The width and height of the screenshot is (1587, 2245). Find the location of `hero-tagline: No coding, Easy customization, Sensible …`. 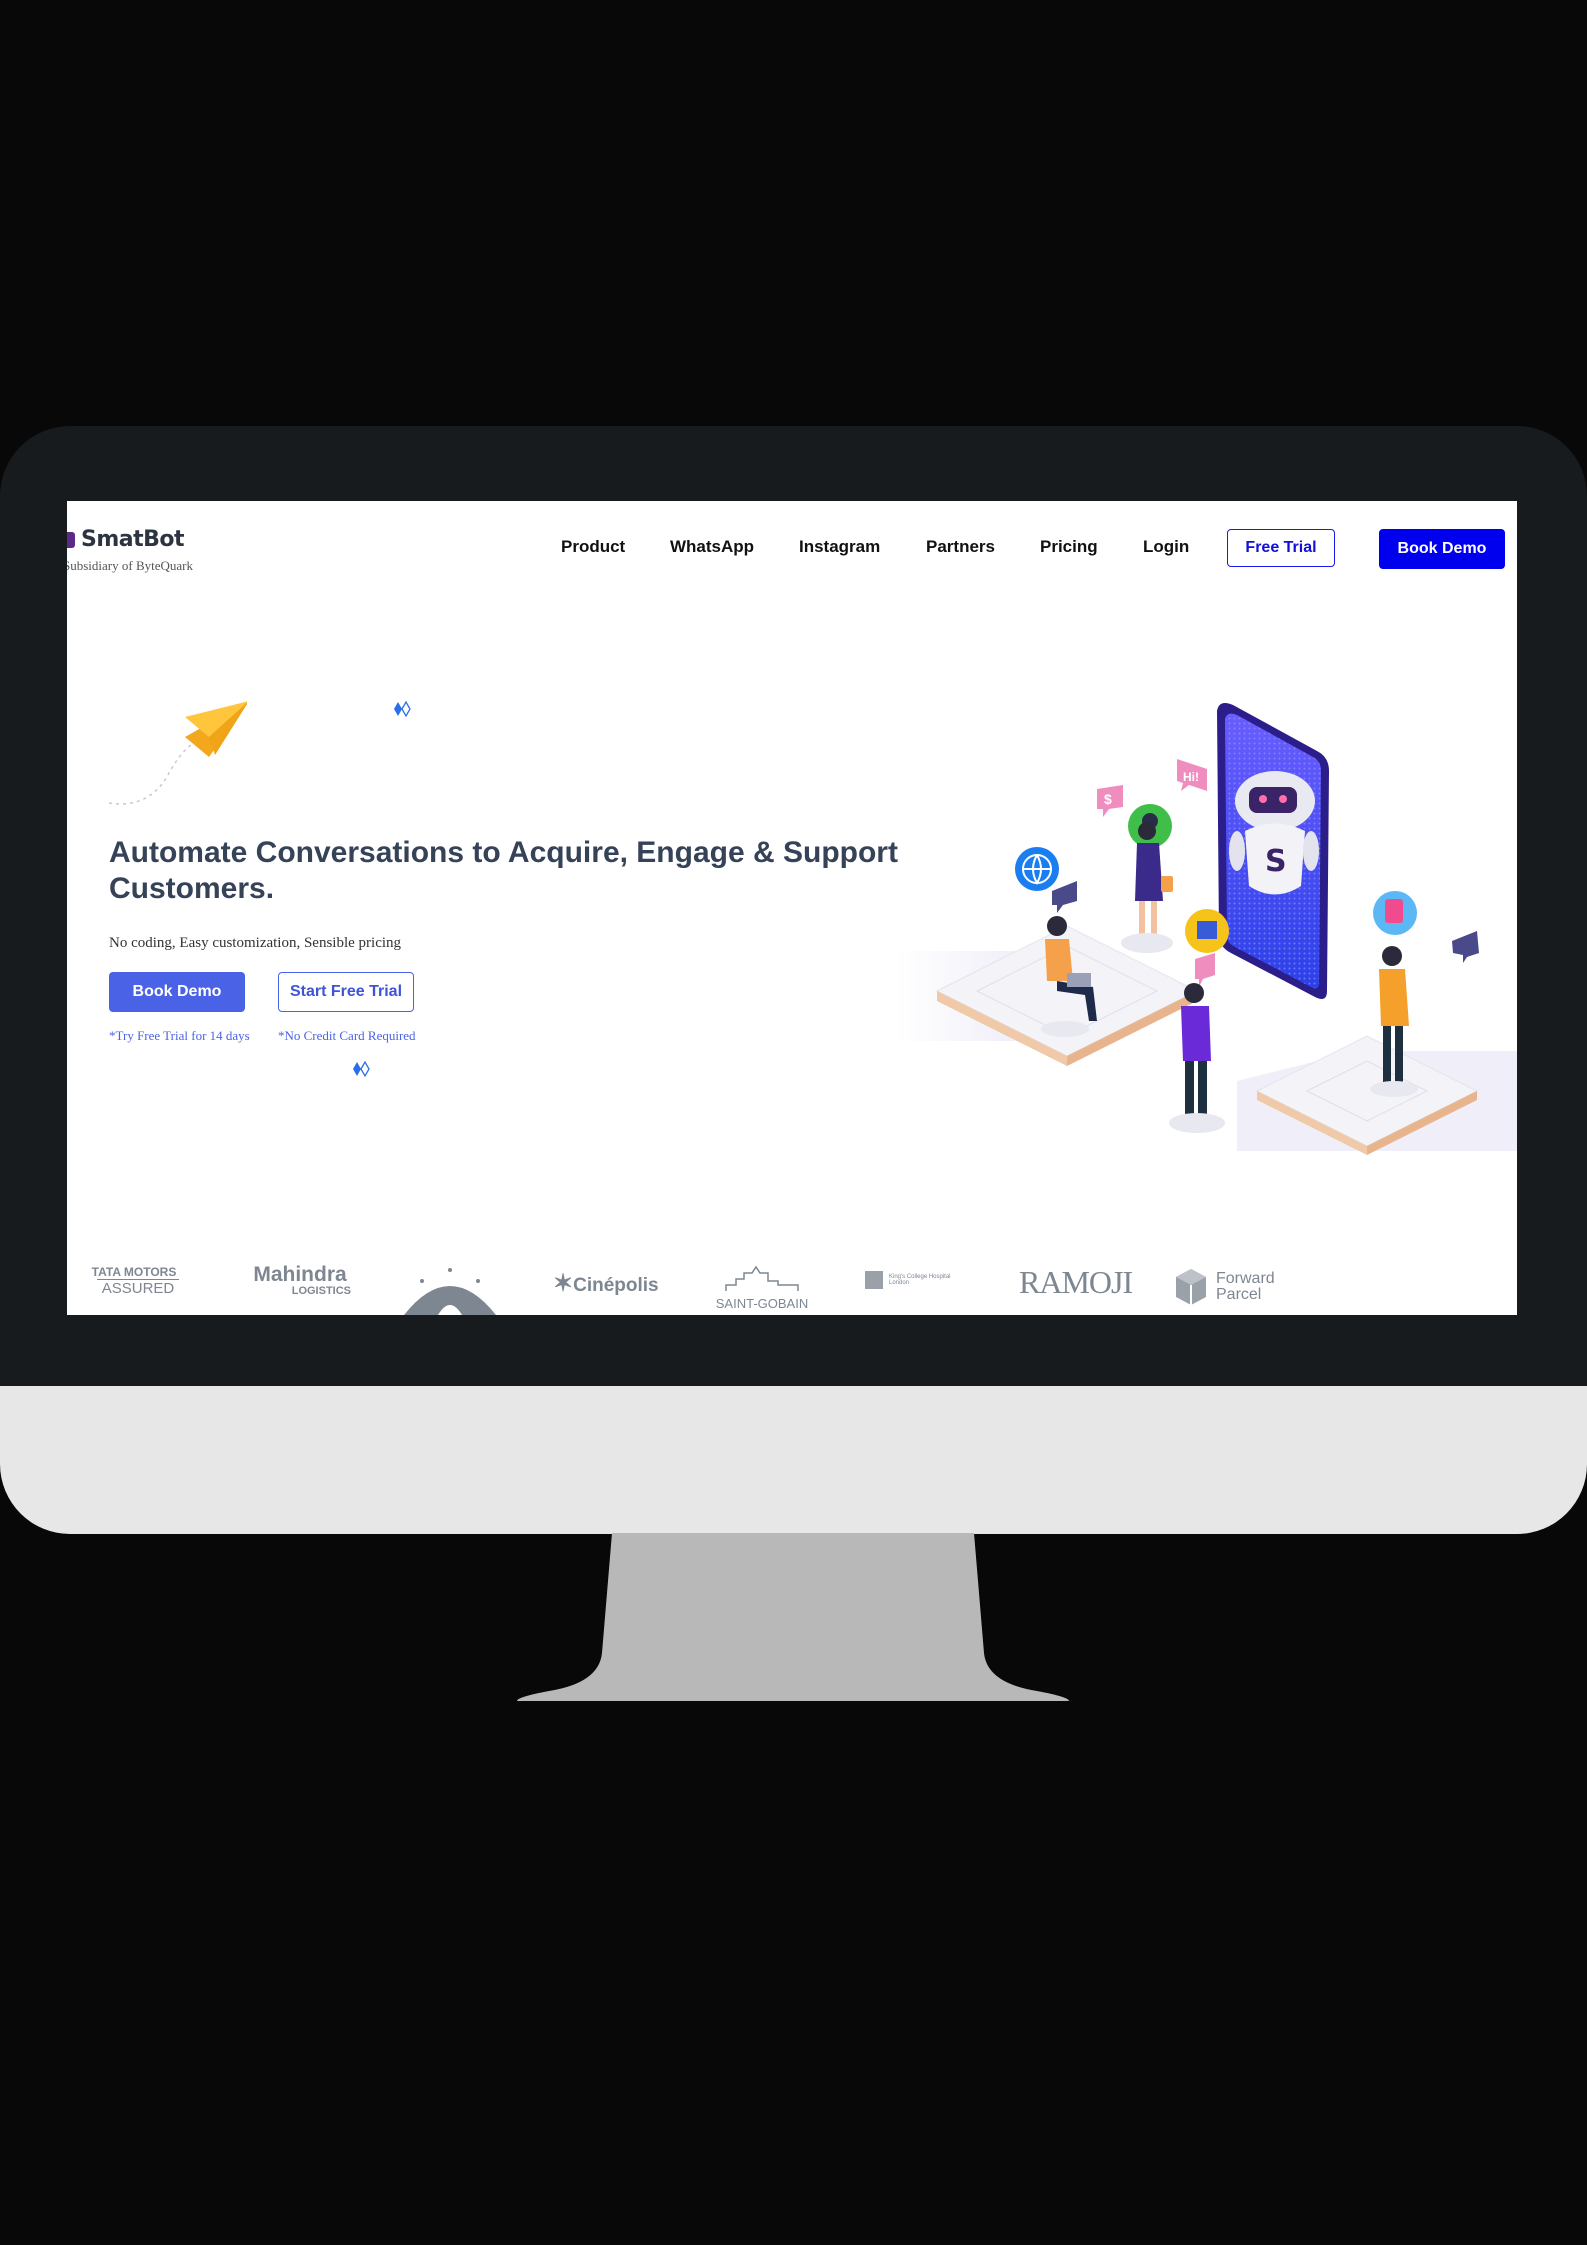

hero-tagline: No coding, Easy customization, Sensible … is located at coordinates (255, 943).